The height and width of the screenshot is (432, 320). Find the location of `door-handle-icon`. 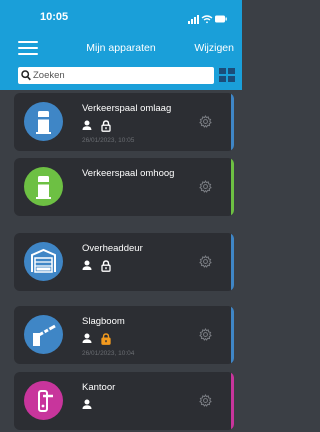

door-handle-icon is located at coordinates (43, 400).